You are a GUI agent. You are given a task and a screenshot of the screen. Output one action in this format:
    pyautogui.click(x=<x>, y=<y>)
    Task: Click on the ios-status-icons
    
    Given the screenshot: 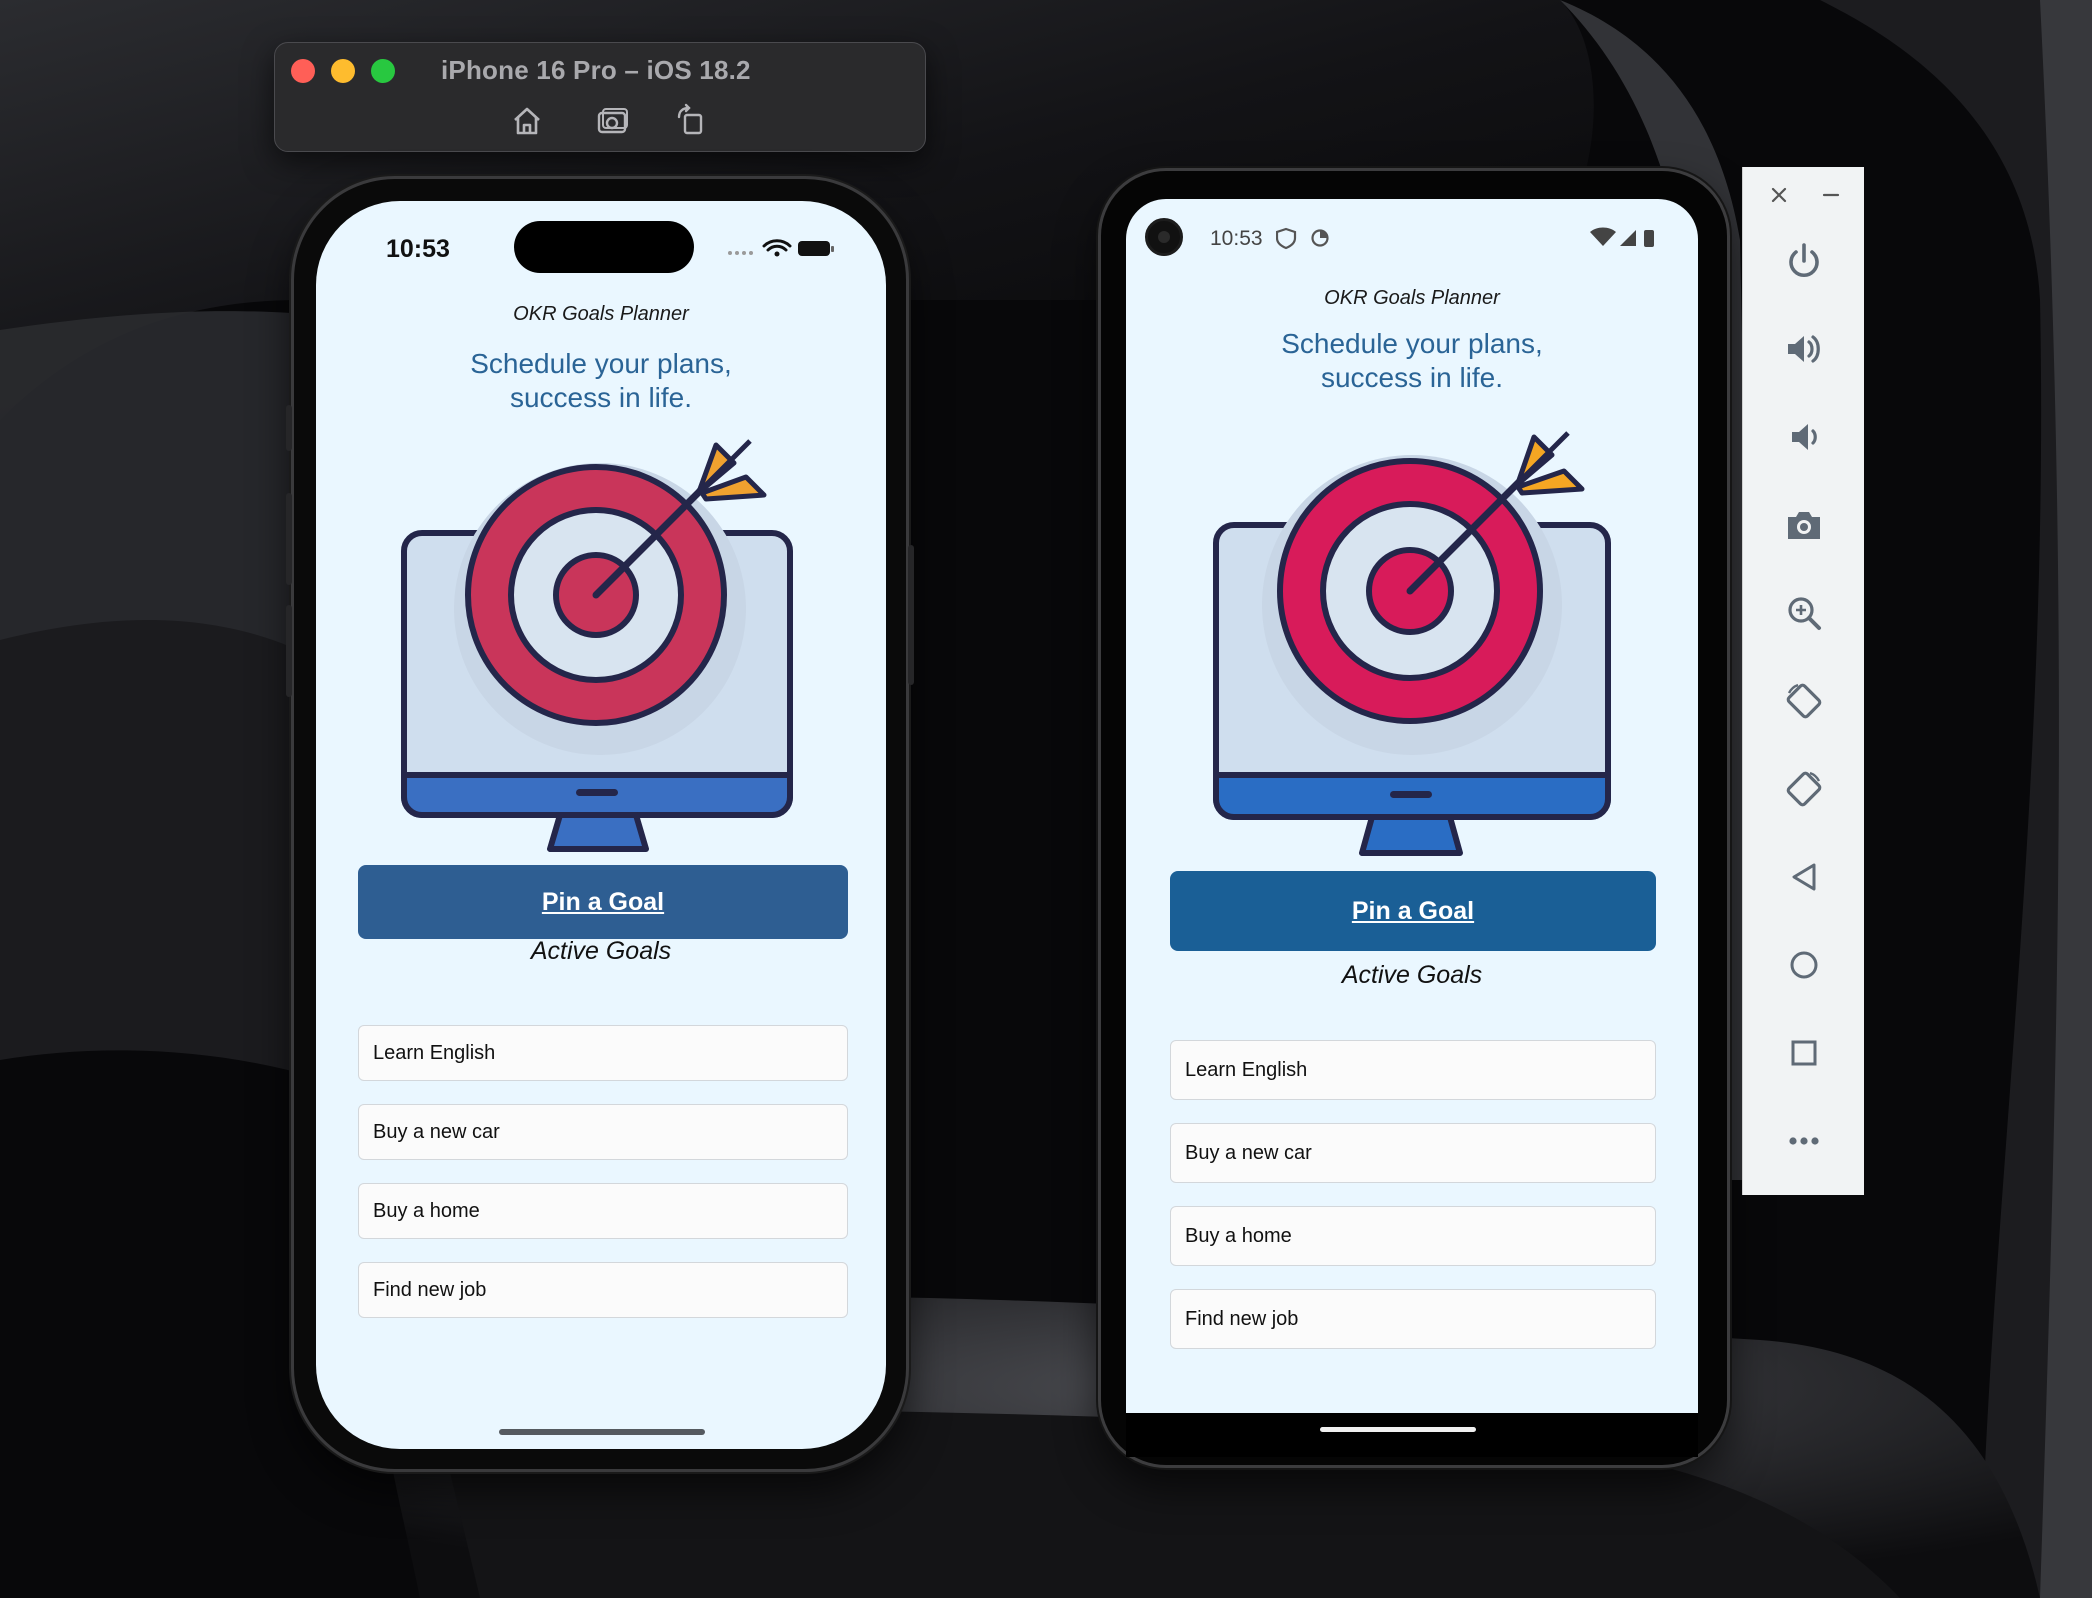 What is the action you would take?
    pyautogui.click(x=781, y=248)
    